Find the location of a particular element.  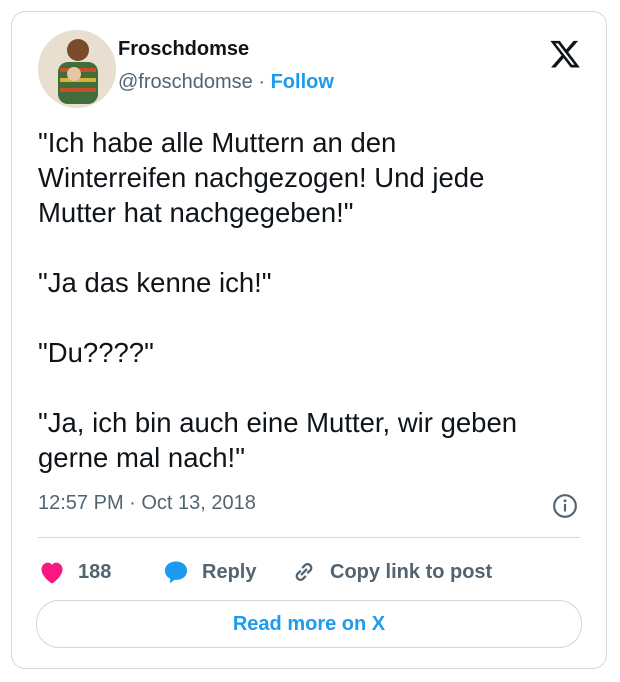

author-display-name: Froschdomse is located at coordinates (183, 49).